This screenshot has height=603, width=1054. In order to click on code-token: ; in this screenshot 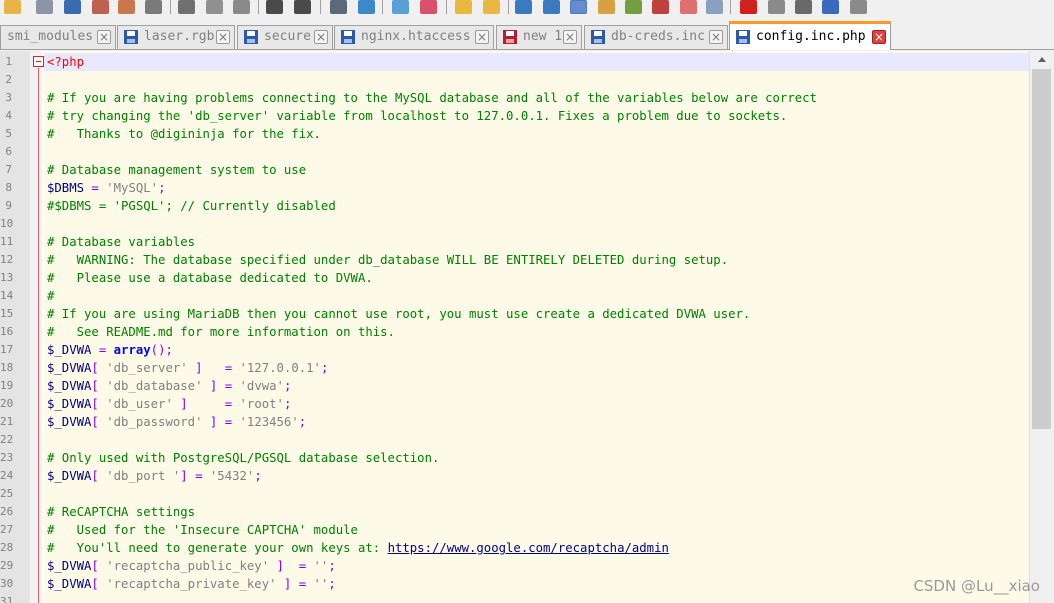, I will do `click(332, 566)`.